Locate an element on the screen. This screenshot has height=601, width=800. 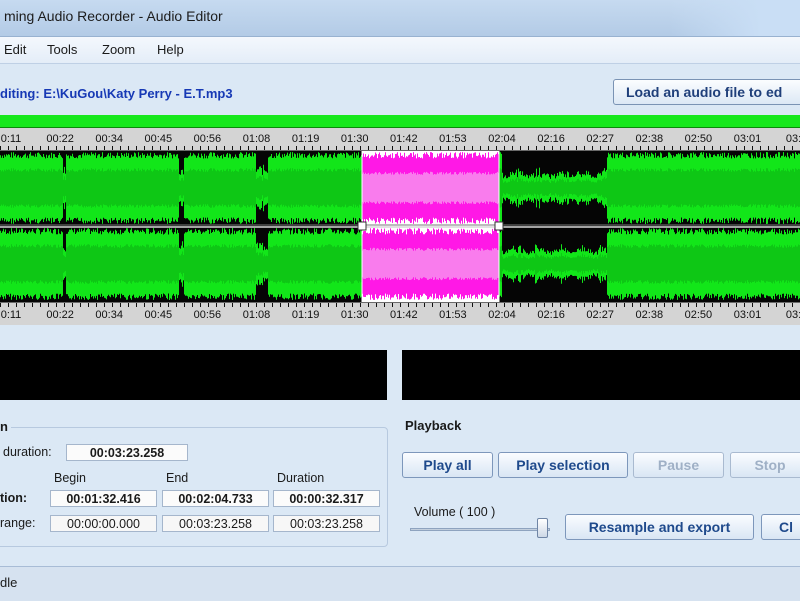
range-begin-value: 00:00:00.000 is located at coordinates (103, 523).